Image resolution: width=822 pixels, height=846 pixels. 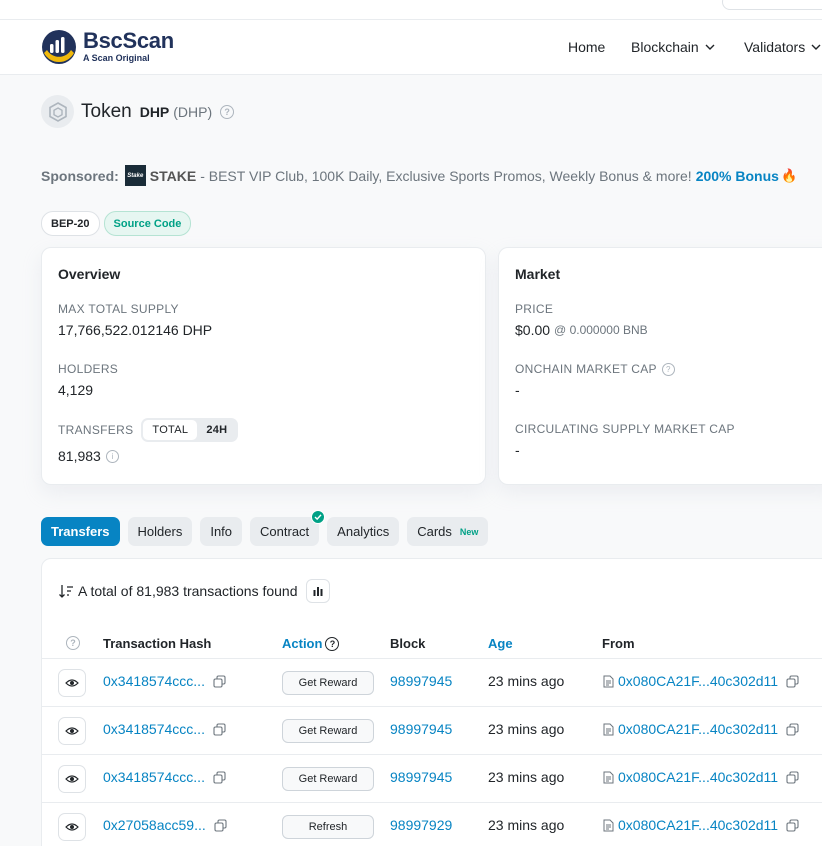 What do you see at coordinates (76, 390) in the screenshot?
I see `holders-value: 4,129` at bounding box center [76, 390].